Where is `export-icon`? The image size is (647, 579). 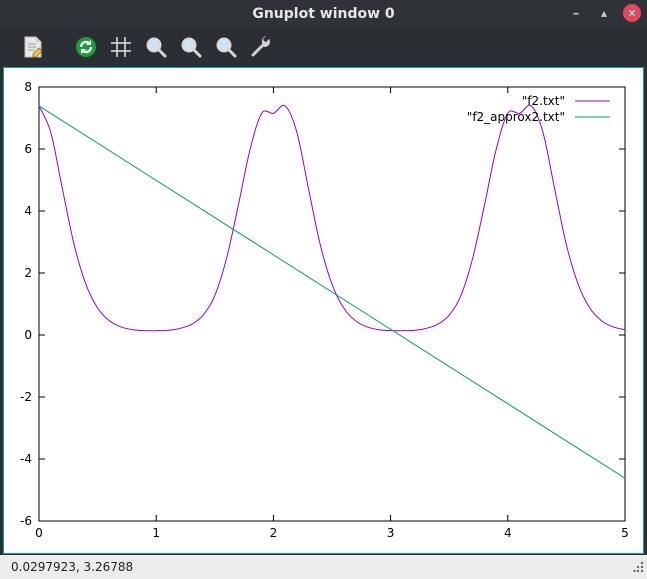
export-icon is located at coordinates (33, 46).